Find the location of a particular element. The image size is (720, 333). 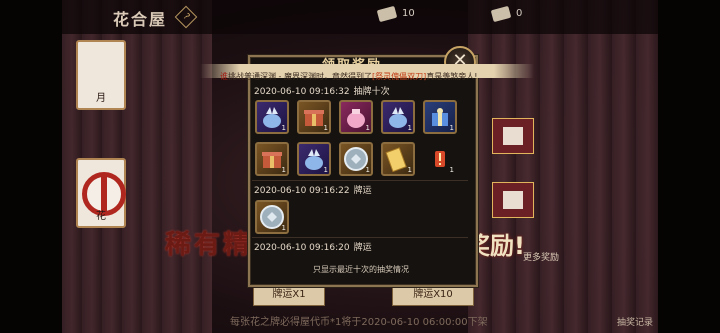

draw-one-button: 牌运X1 is located at coordinates (289, 295).